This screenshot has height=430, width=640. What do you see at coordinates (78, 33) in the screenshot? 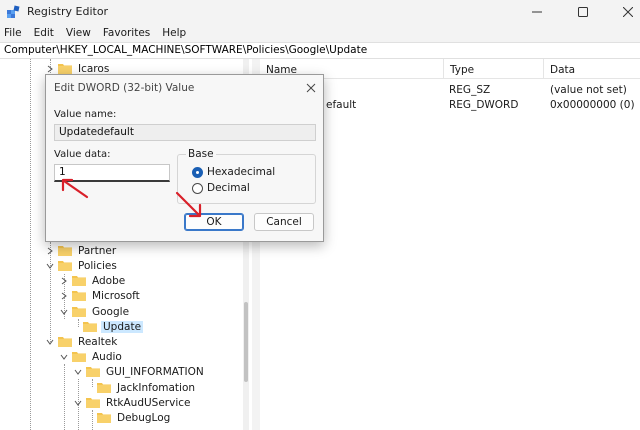
I see `menu-view: View` at bounding box center [78, 33].